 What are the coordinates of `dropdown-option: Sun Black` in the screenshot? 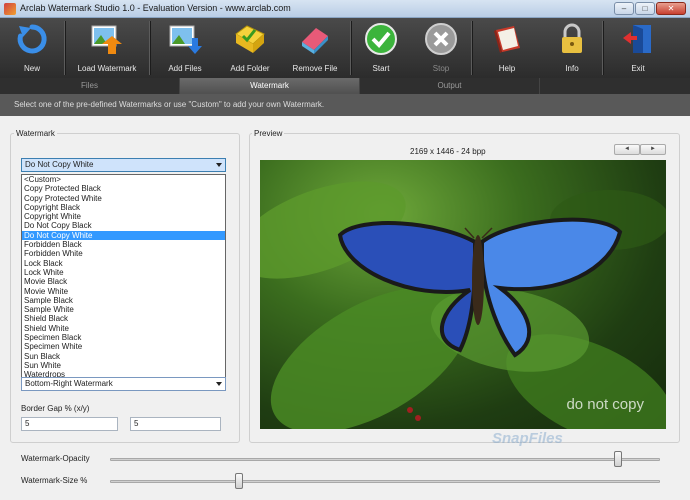 It's located at (123, 356).